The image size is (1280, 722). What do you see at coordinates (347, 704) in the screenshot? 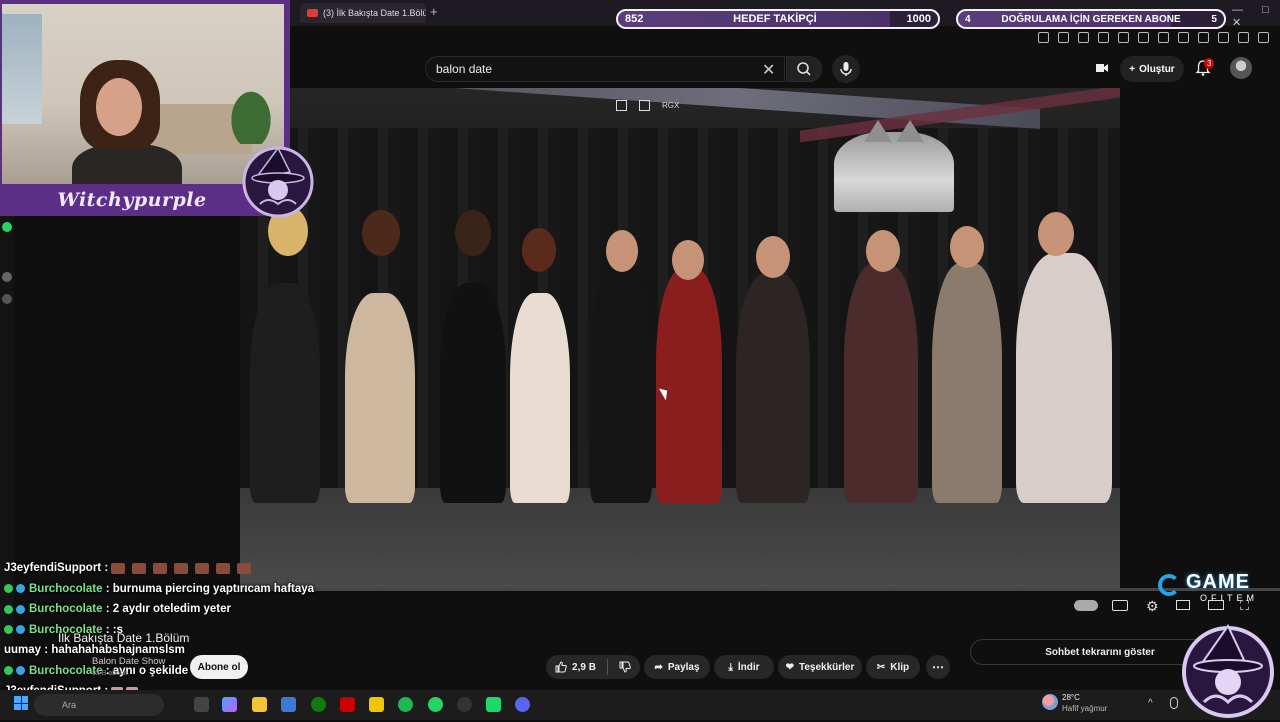
I see `netflix-icon` at bounding box center [347, 704].